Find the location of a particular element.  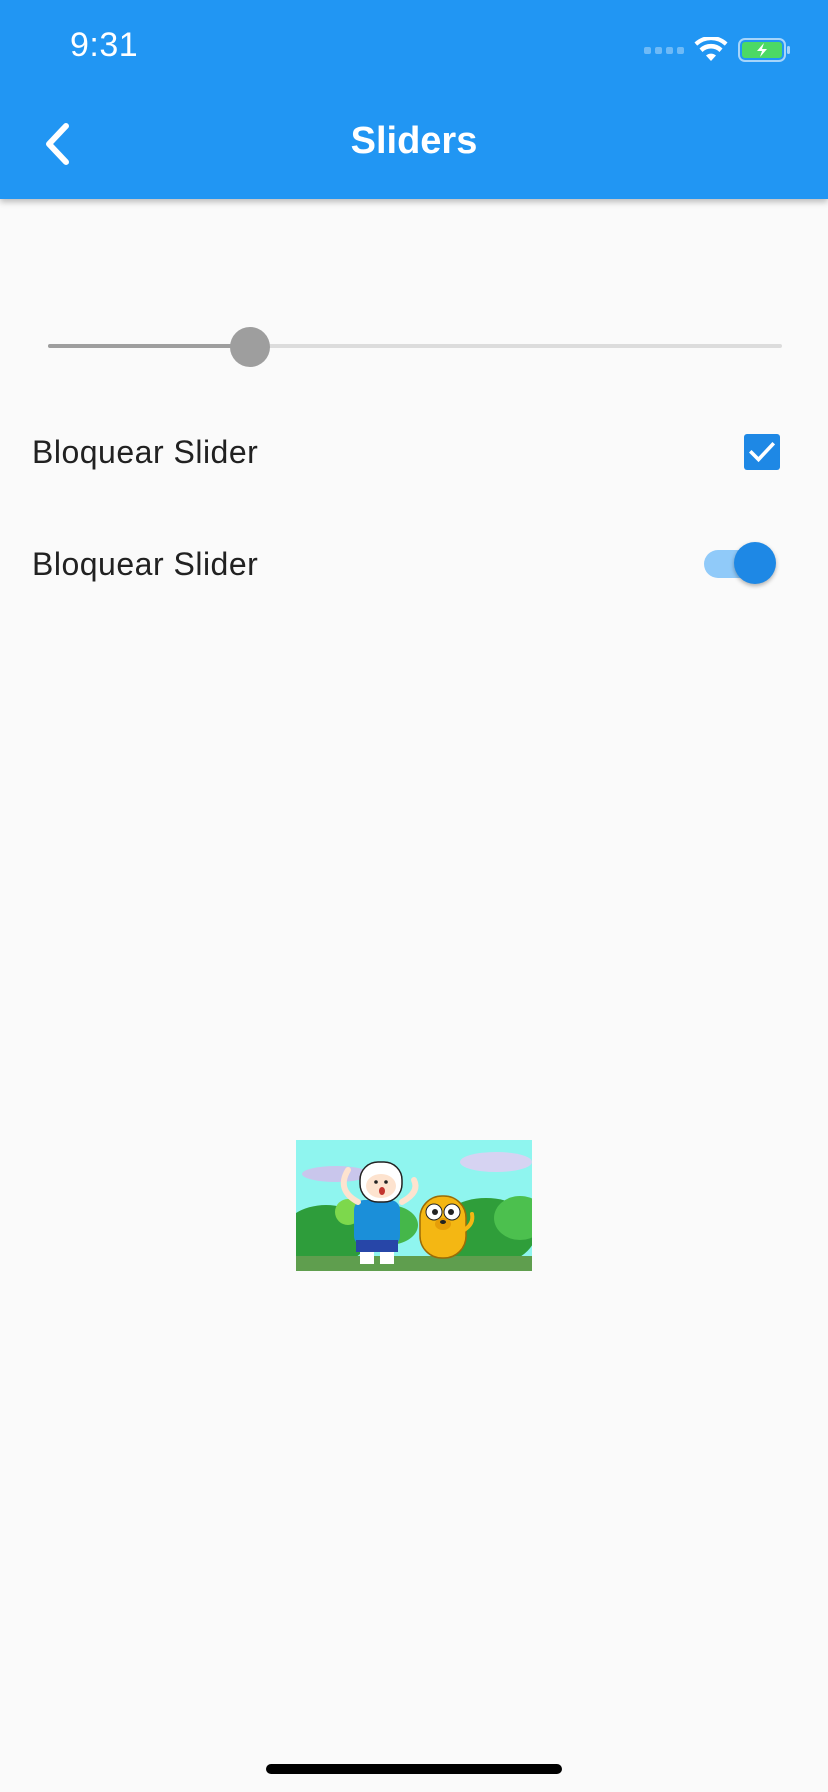

slider-thumb is located at coordinates (250, 347).